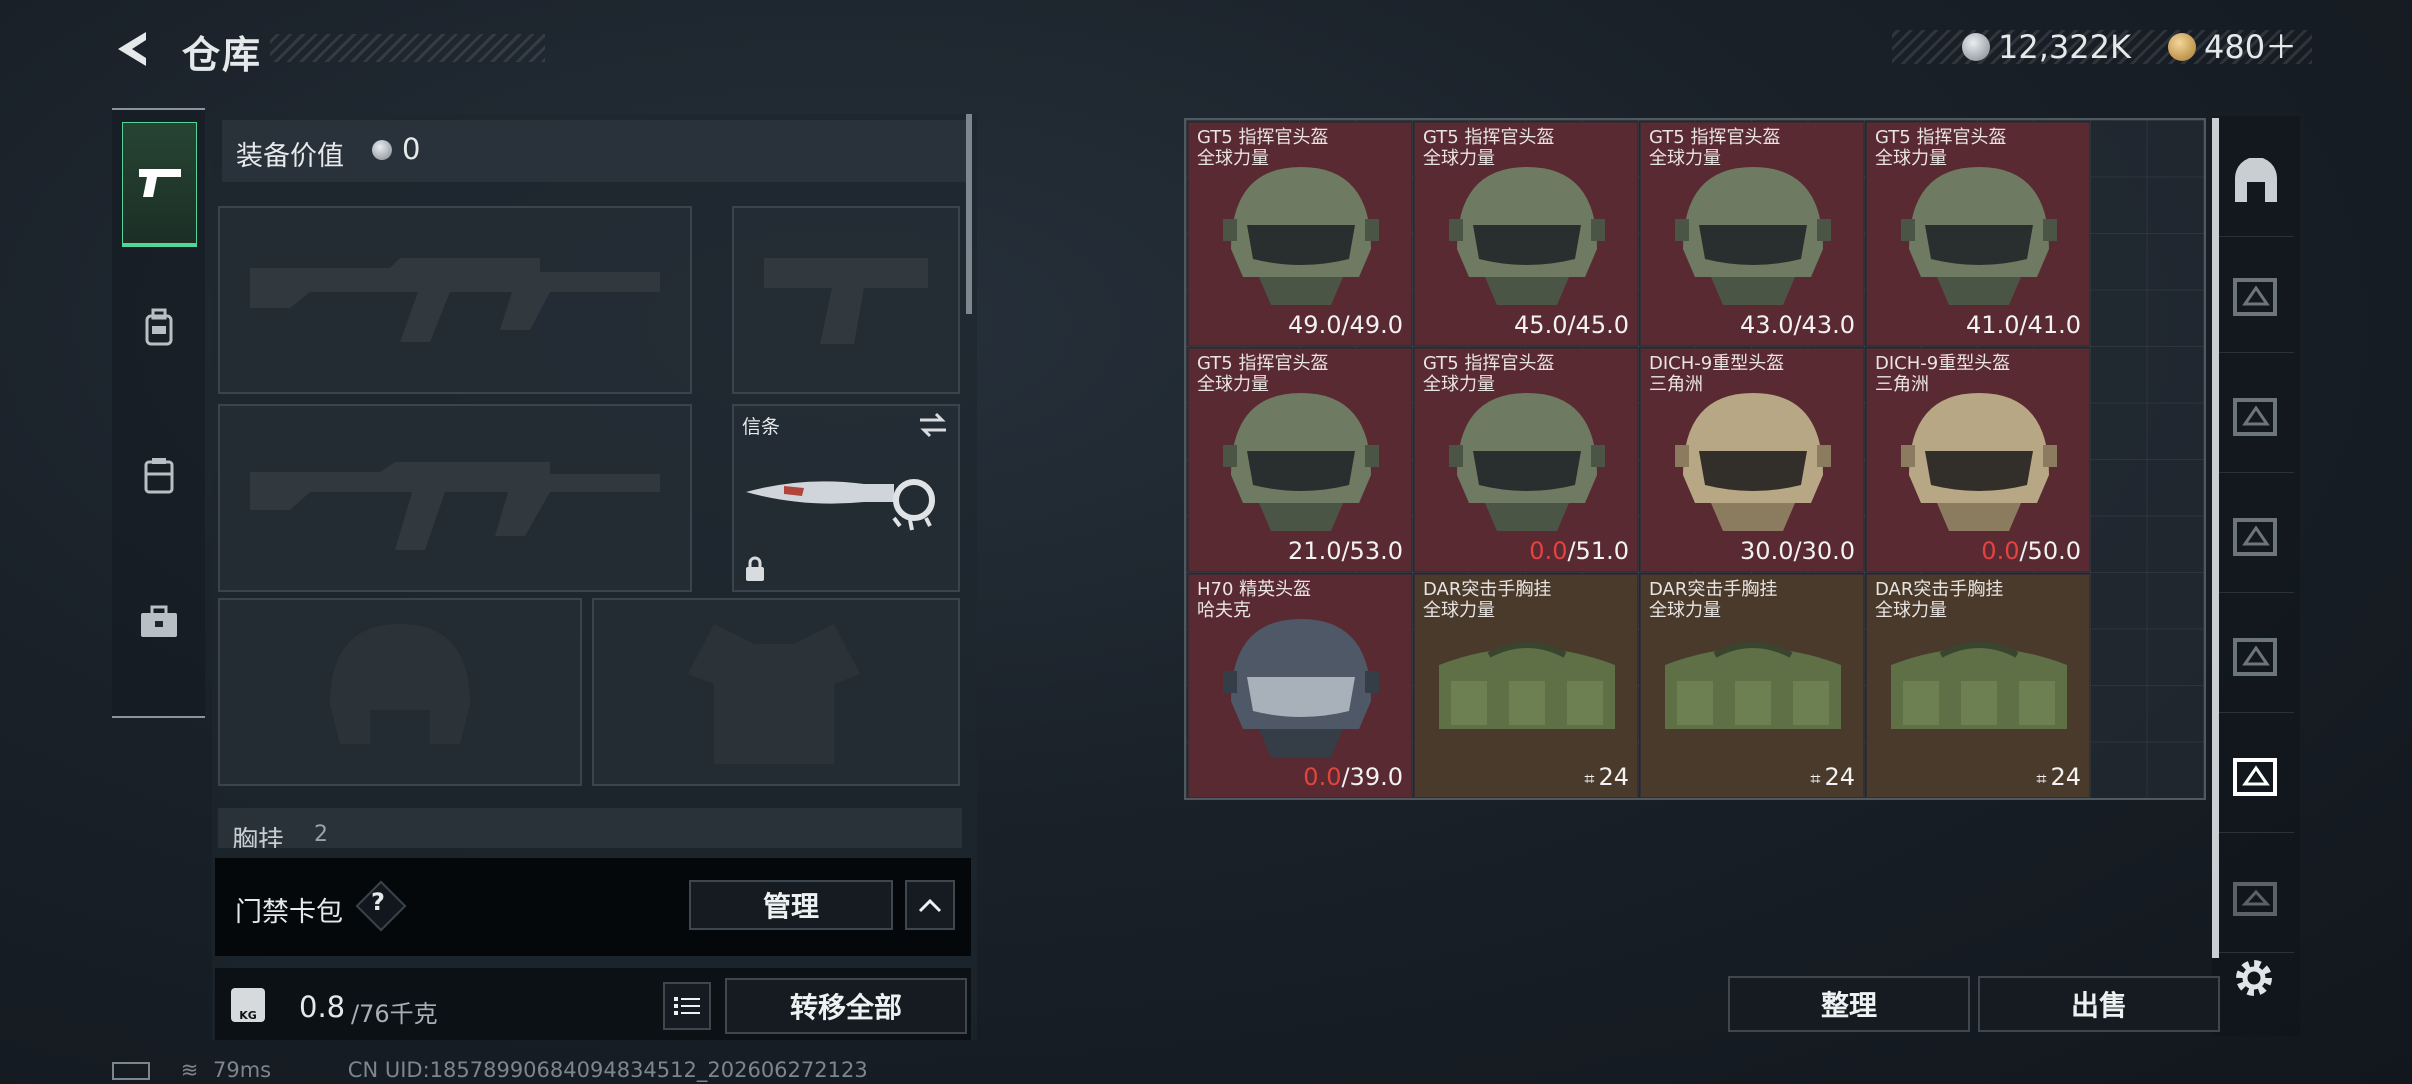 Image resolution: width=2412 pixels, height=1084 pixels. I want to click on back-arrow-icon, so click(132, 49).